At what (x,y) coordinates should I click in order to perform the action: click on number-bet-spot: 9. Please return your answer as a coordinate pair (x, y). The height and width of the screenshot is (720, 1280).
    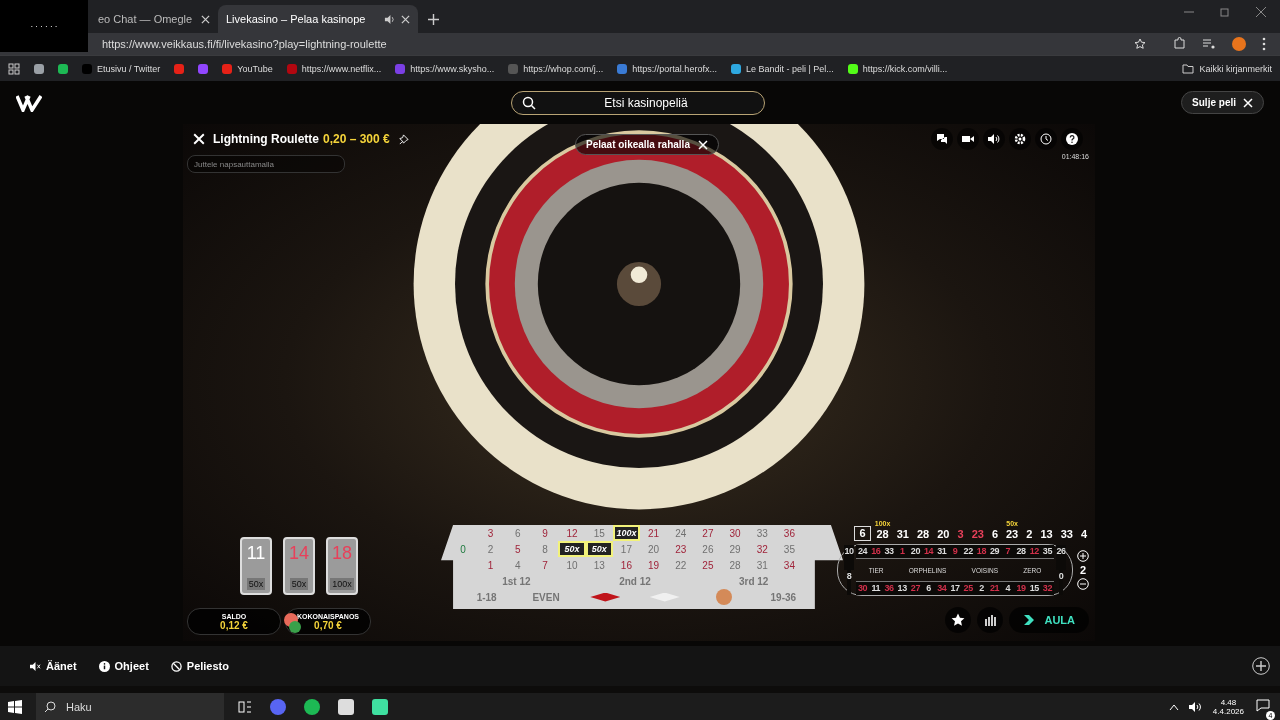
    Looking at the image, I should click on (545, 533).